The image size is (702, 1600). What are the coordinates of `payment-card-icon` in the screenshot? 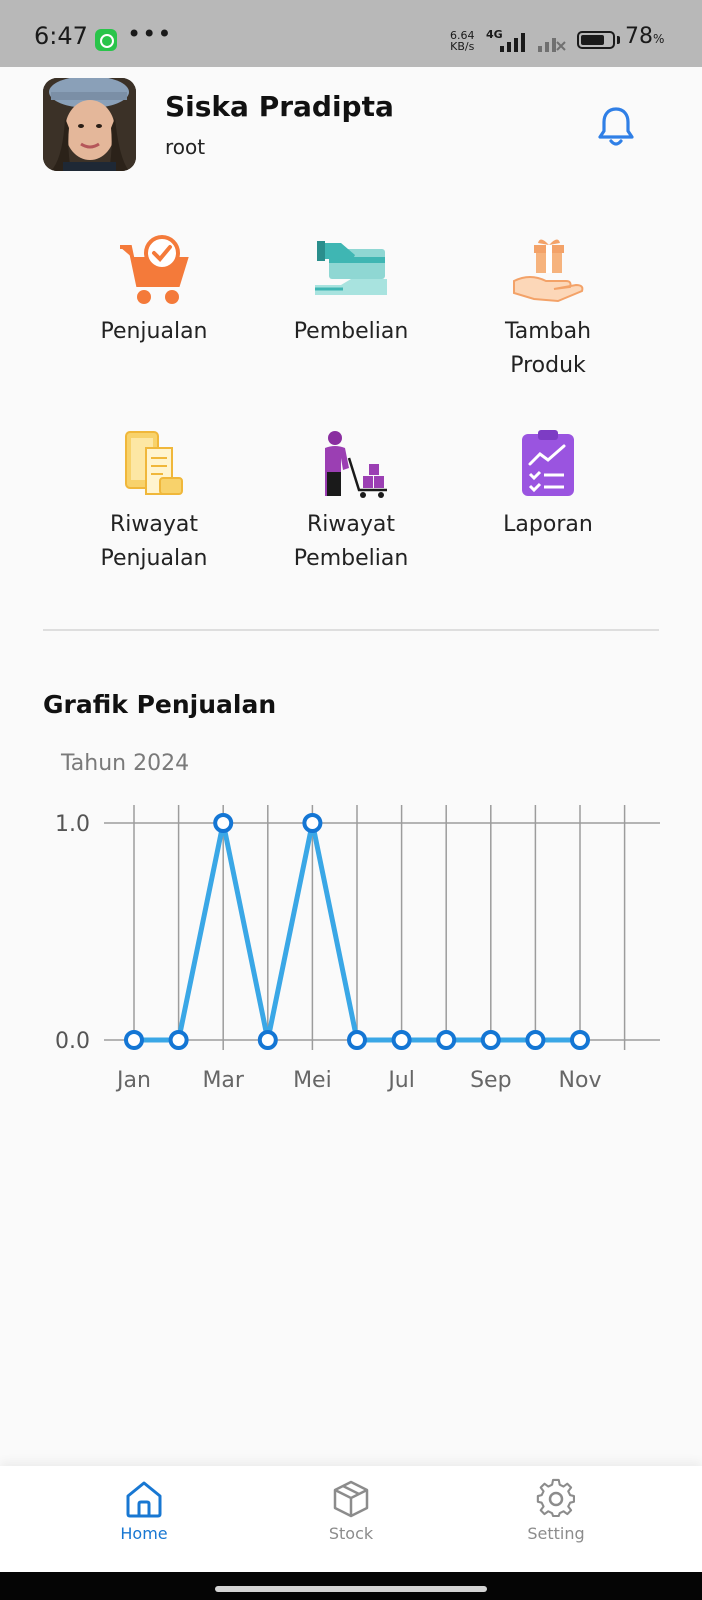 It's located at (351, 268).